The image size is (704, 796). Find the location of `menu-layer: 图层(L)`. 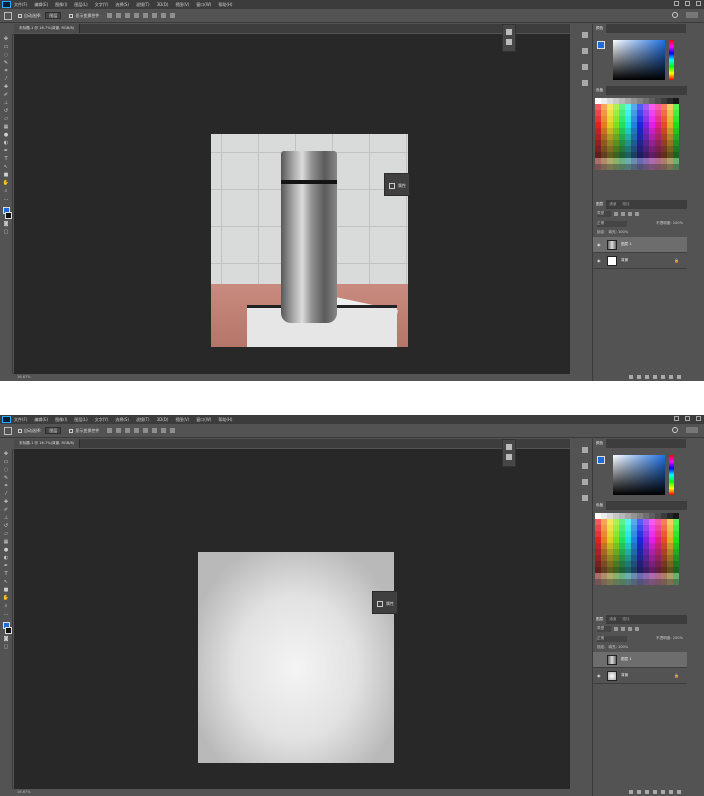

menu-layer: 图层(L) is located at coordinates (80, 4).